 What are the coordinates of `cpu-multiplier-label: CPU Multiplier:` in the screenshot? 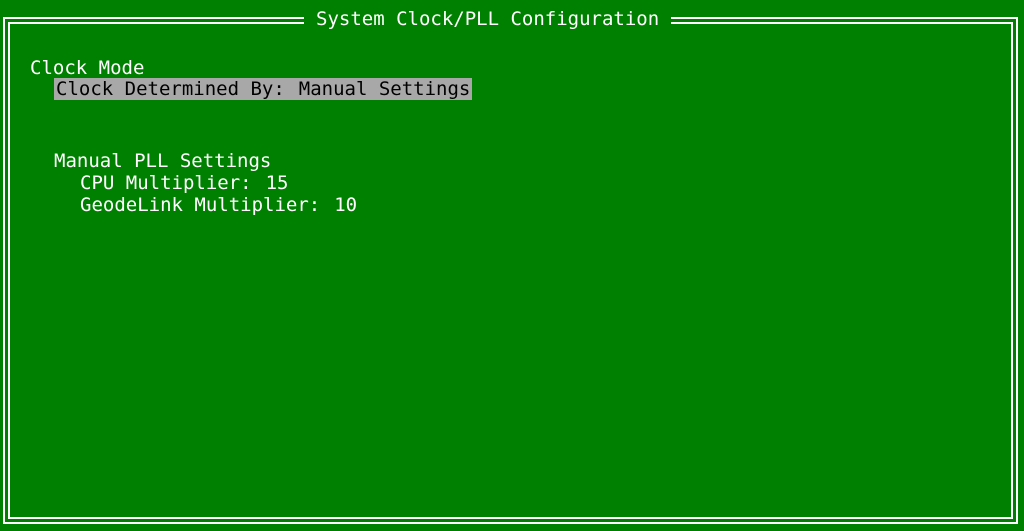 It's located at (166, 183).